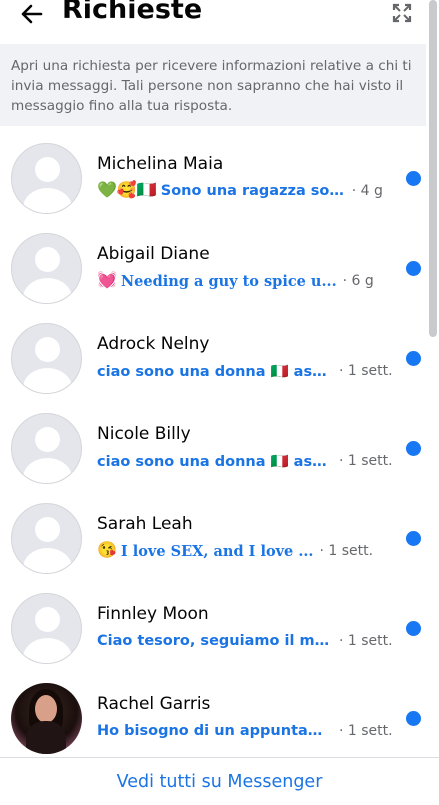 Image resolution: width=439 pixels, height=805 pixels. I want to click on expand-icon, so click(402, 13).